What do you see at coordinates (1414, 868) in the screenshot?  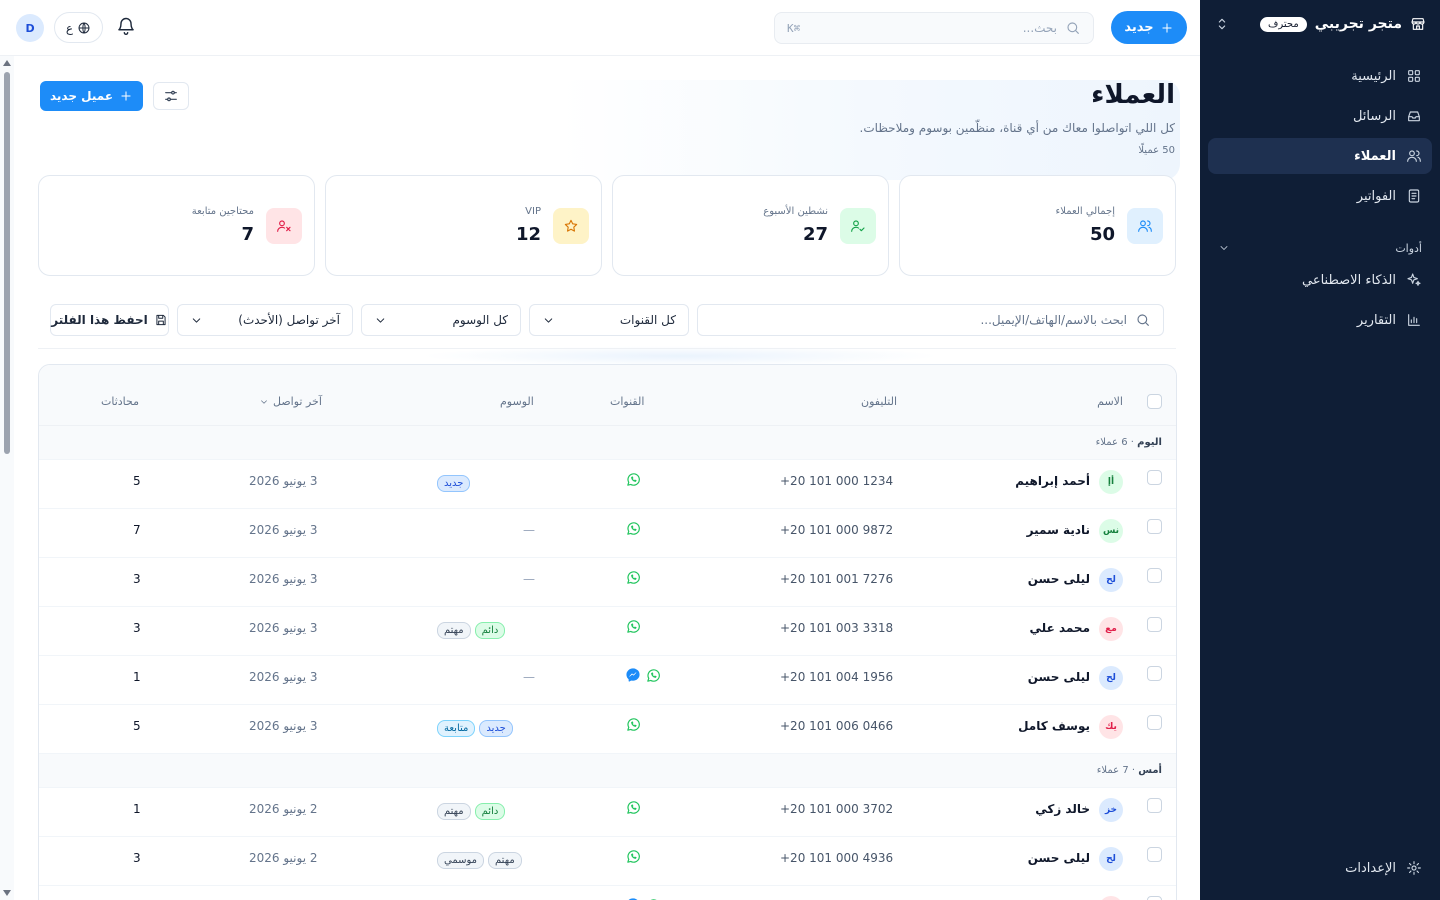 I see `gear-icon` at bounding box center [1414, 868].